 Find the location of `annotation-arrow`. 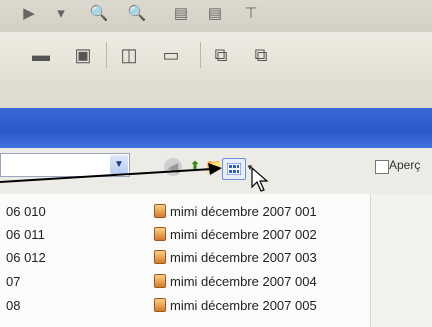

annotation-arrow is located at coordinates (111, 173).